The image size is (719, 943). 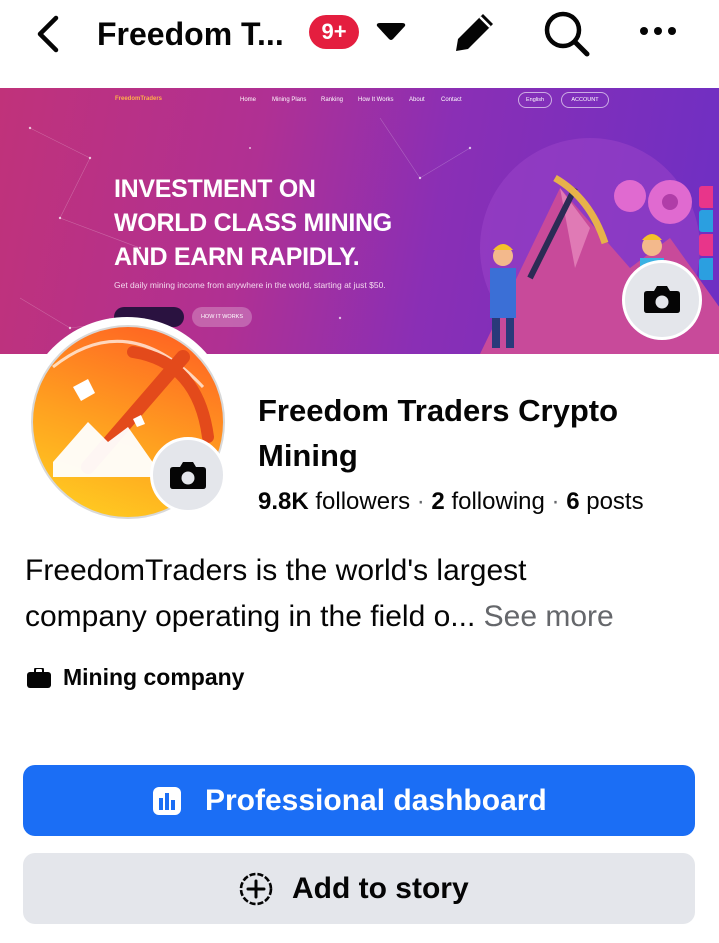 I want to click on profile-stats: 9.8K followers · 2 following · 6 posts, so click(x=451, y=502).